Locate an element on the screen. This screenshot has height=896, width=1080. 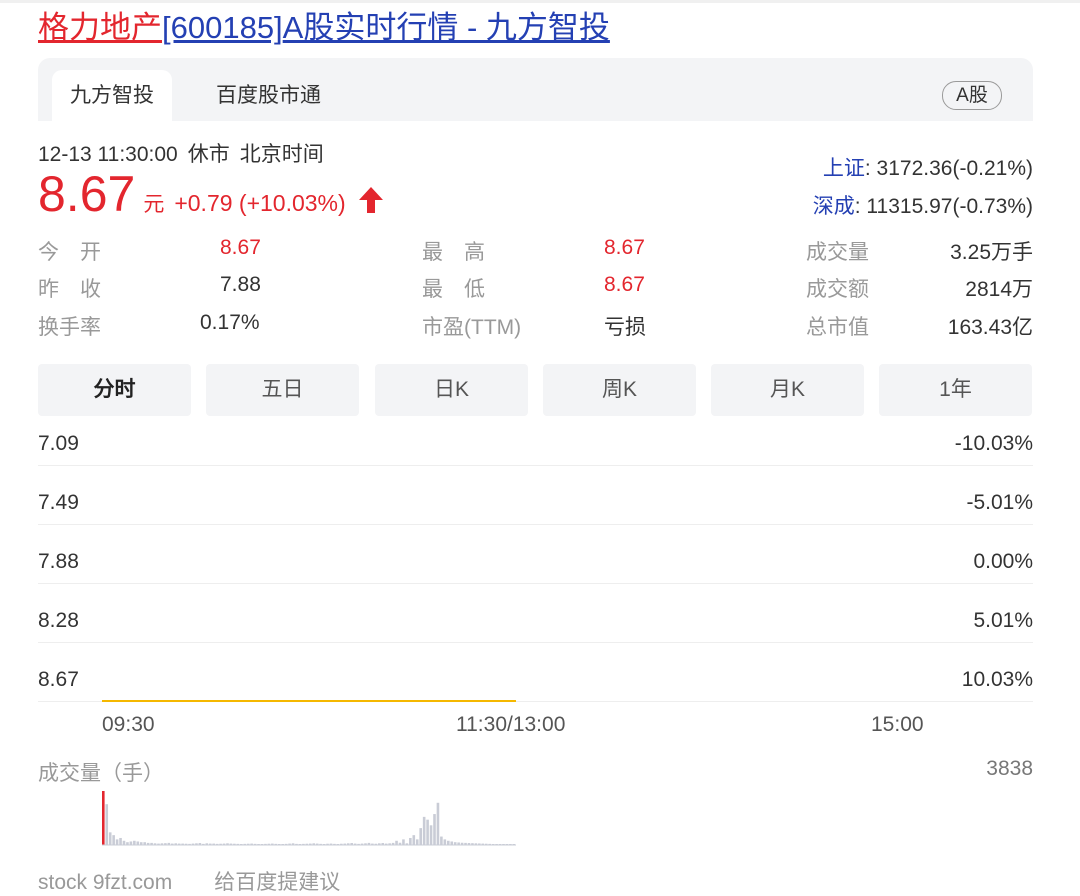
index-shenzhen: 深成: 11315.97(-0.73%) is located at coordinates (923, 205).